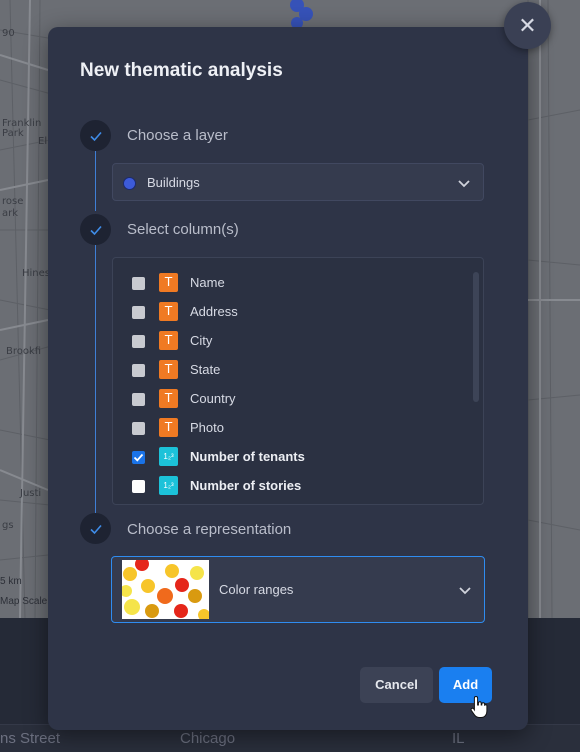 Image resolution: width=580 pixels, height=752 pixels. I want to click on representation-select-value: Color ranges, so click(256, 589).